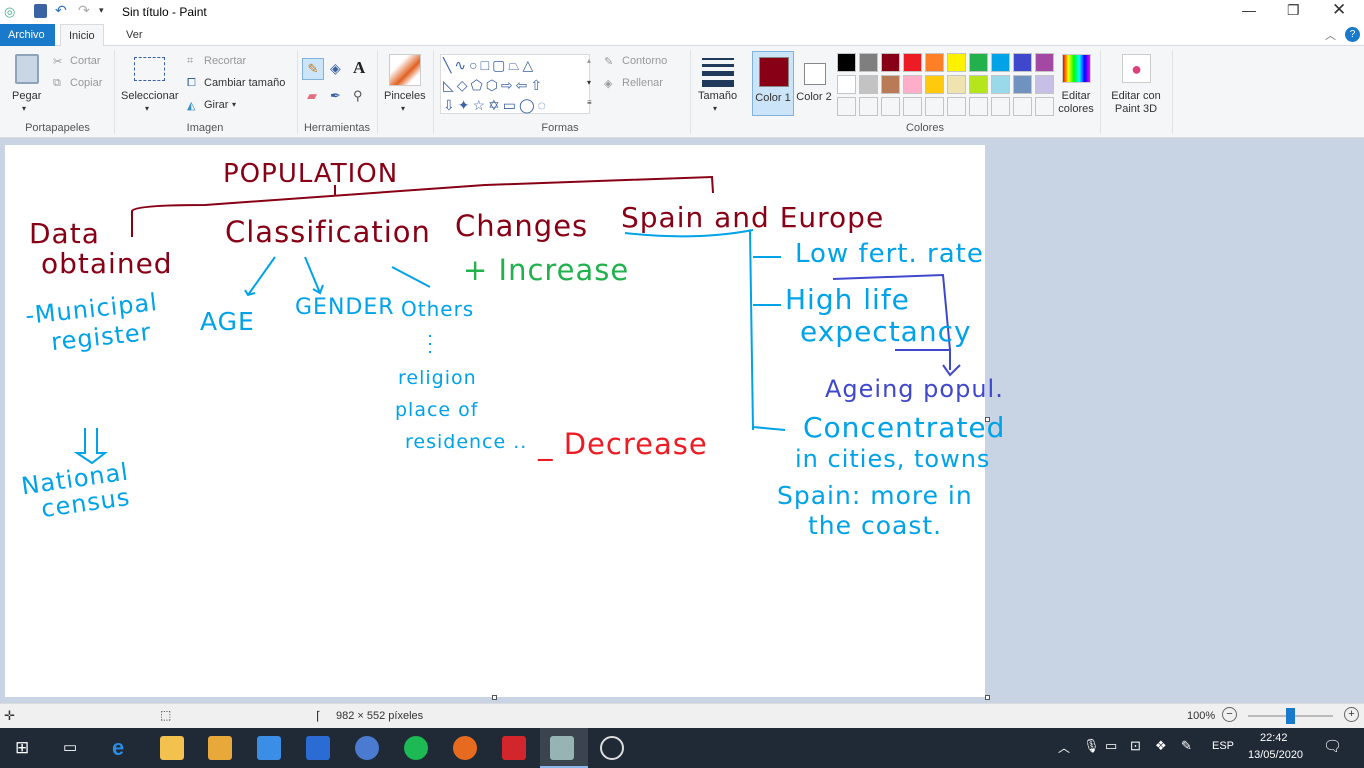  I want to click on resize-button: Cambiar tamaño, so click(244, 83).